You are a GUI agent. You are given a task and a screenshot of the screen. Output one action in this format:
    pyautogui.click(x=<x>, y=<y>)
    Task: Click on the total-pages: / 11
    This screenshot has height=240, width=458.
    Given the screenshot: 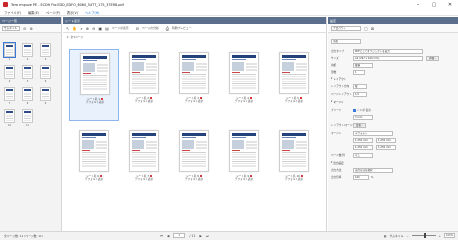 What is the action you would take?
    pyautogui.click(x=192, y=235)
    